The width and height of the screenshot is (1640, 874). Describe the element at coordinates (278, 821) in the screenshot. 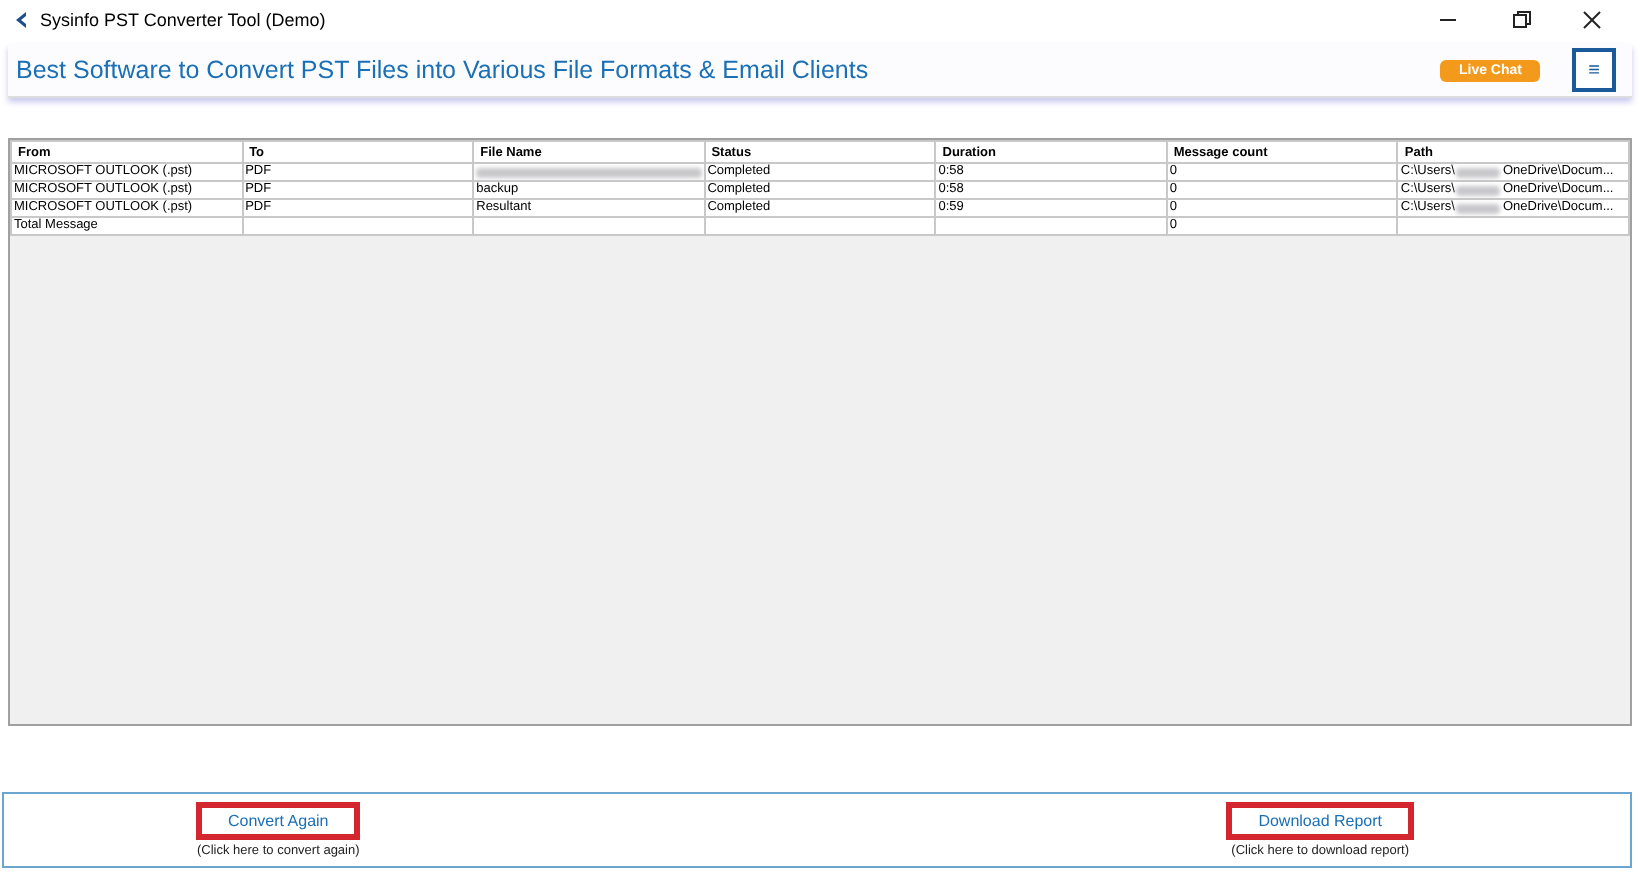

I see `action-button: Convert Again` at that location.